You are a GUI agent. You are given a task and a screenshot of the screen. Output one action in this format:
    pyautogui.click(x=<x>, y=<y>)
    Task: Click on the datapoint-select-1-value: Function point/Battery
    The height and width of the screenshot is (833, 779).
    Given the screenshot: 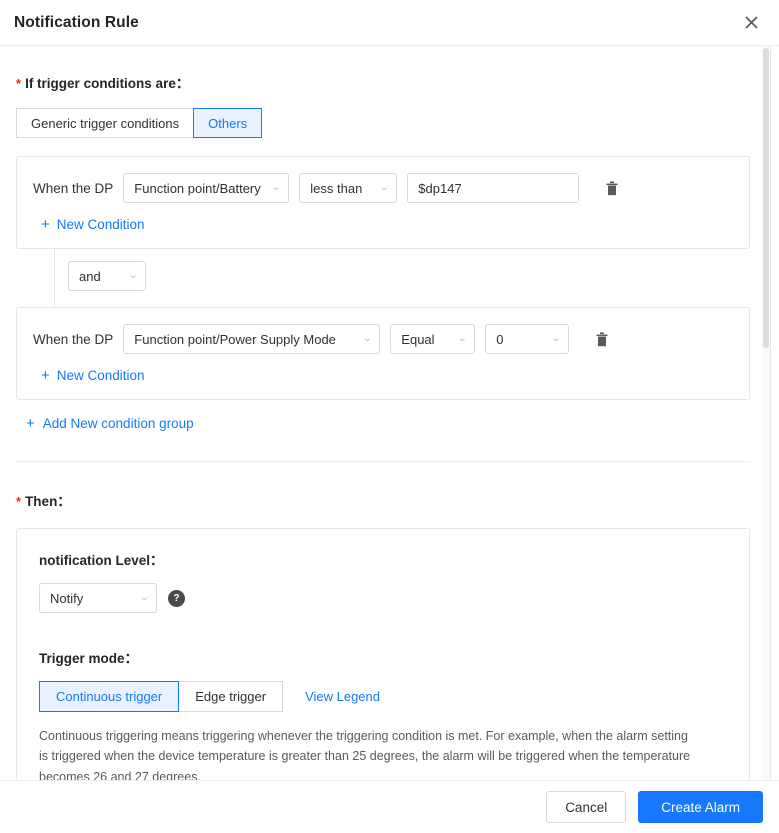 What is the action you would take?
    pyautogui.click(x=197, y=188)
    